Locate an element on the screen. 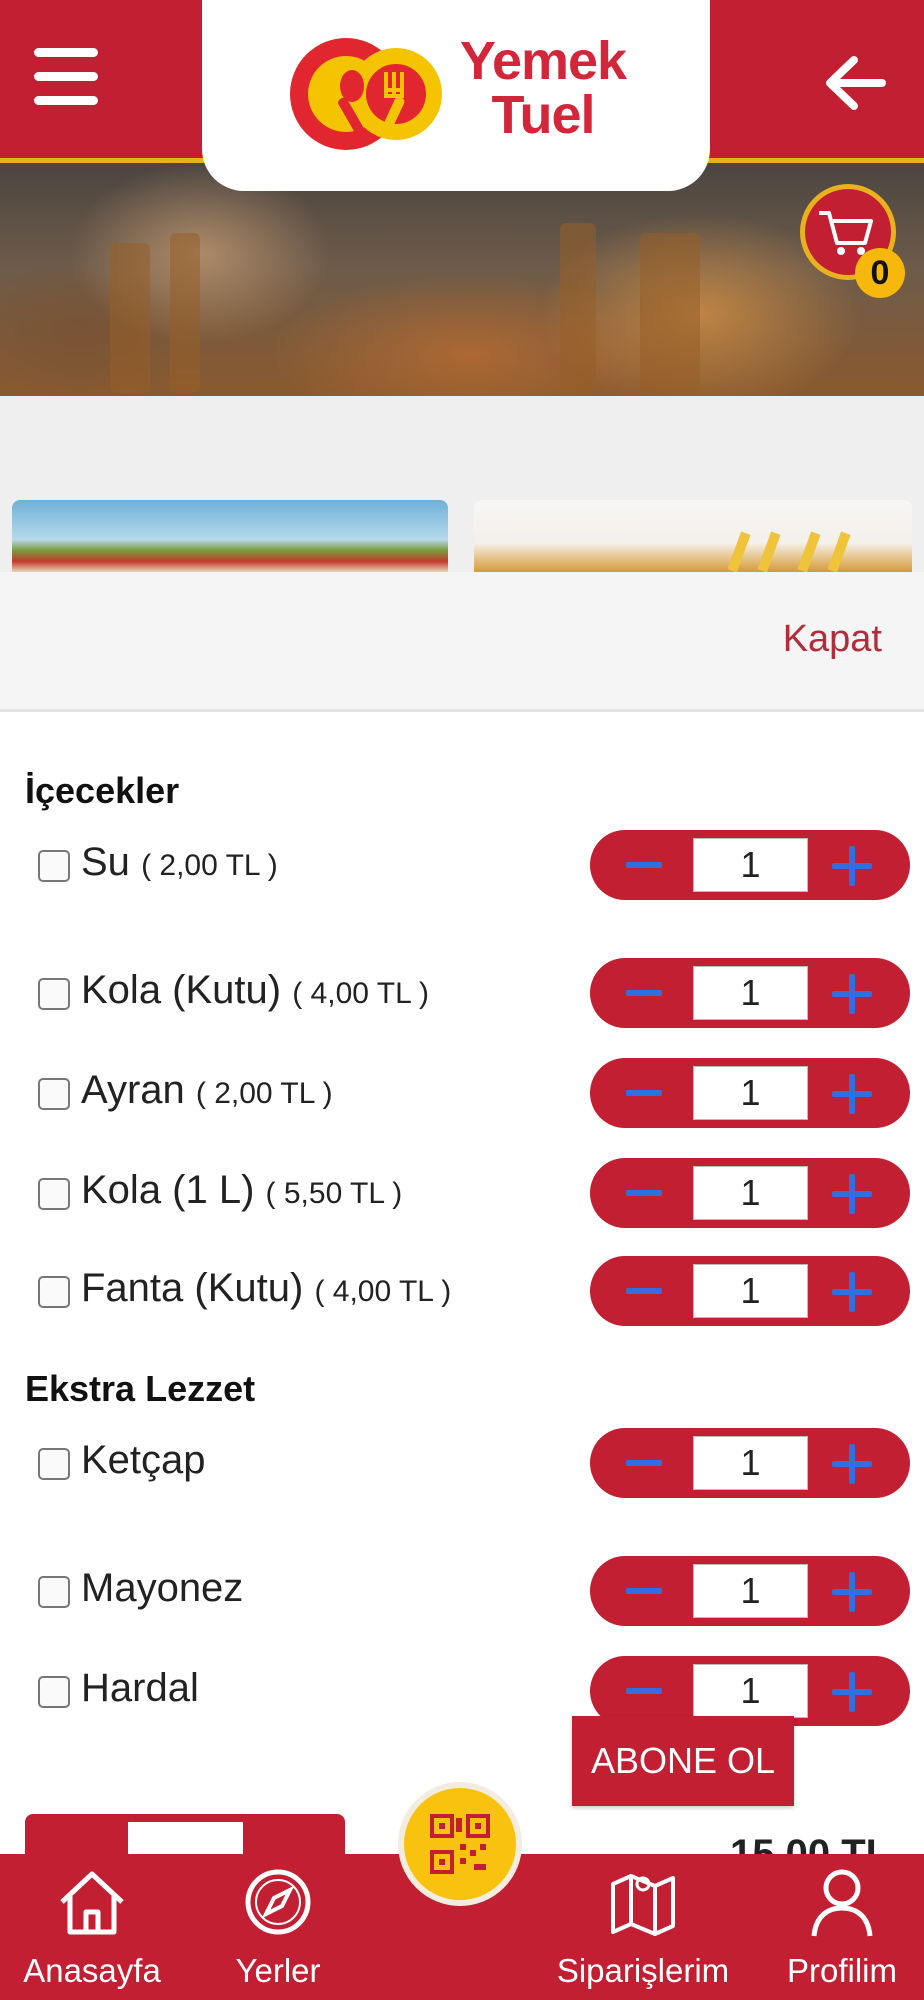  option-price: ( 5,50 TL ) is located at coordinates (334, 1193).